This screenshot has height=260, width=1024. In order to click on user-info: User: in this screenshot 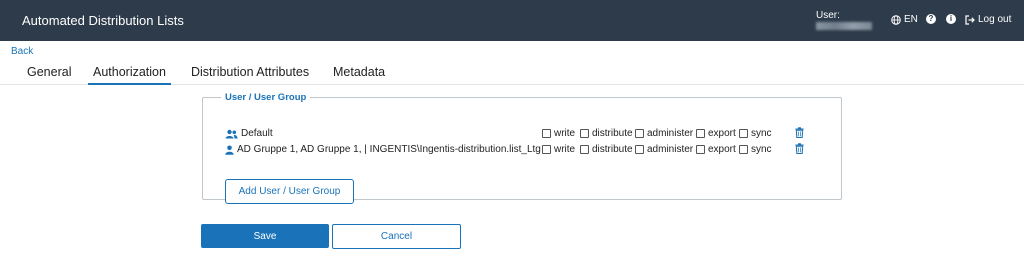, I will do `click(844, 20)`.